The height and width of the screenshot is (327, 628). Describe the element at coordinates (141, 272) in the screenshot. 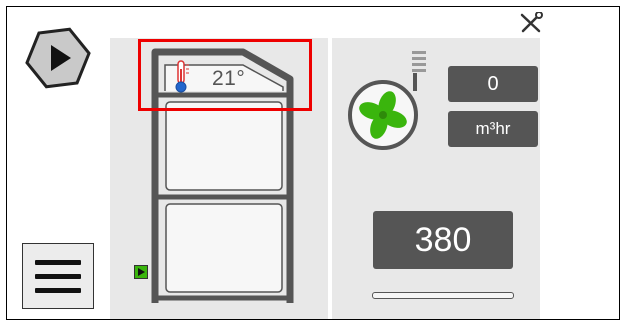

I see `play-indicator-icon` at that location.